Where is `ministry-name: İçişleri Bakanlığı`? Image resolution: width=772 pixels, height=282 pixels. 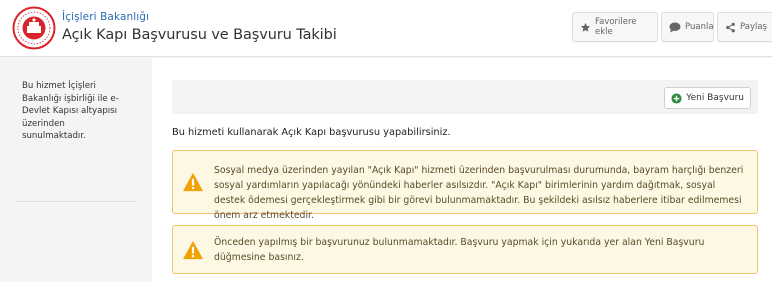 ministry-name: İçişleri Bakanlığı is located at coordinates (105, 17).